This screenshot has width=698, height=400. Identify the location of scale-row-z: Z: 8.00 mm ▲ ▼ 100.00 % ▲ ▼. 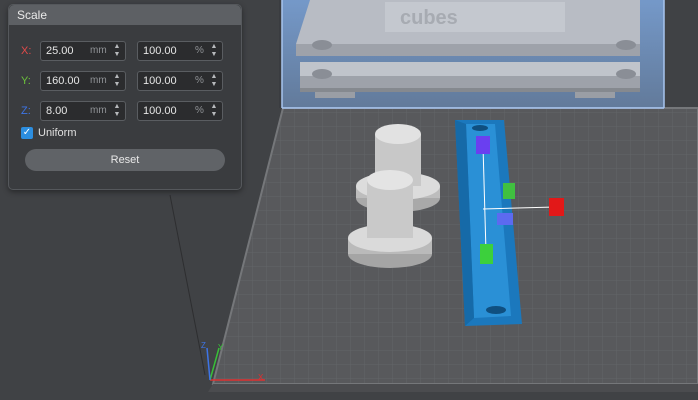
(125, 112).